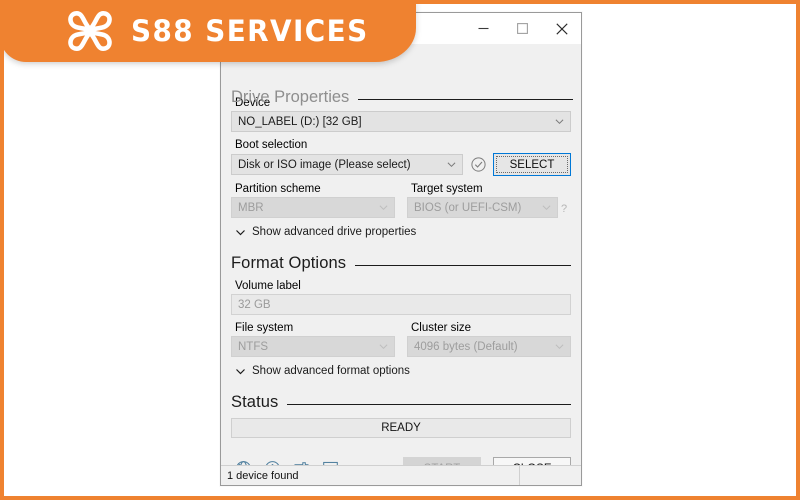 This screenshot has width=800, height=500. What do you see at coordinates (550, 475) in the screenshot?
I see `statusbar-separator-panel` at bounding box center [550, 475].